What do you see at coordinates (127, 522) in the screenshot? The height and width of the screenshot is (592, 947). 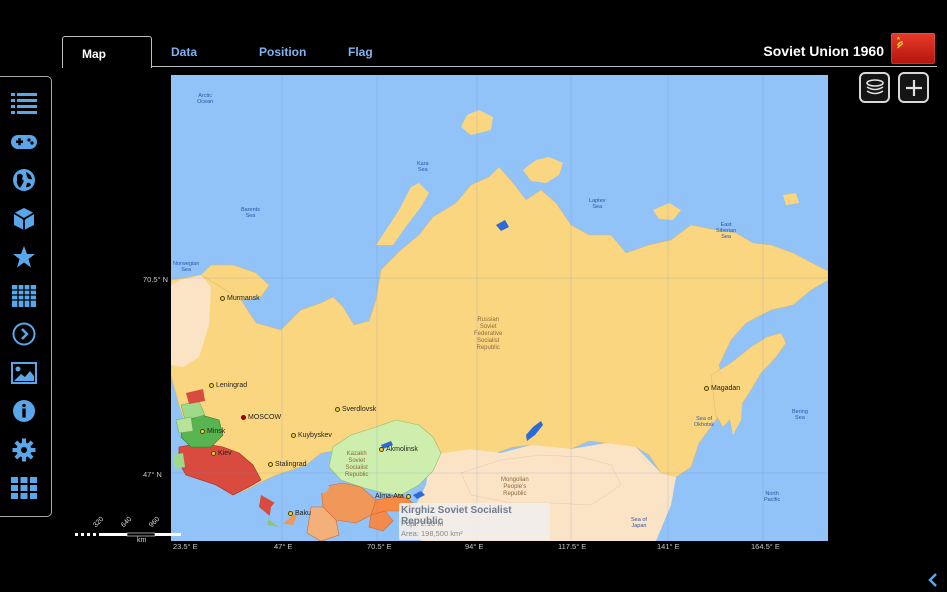 I see `scale-label: 640` at bounding box center [127, 522].